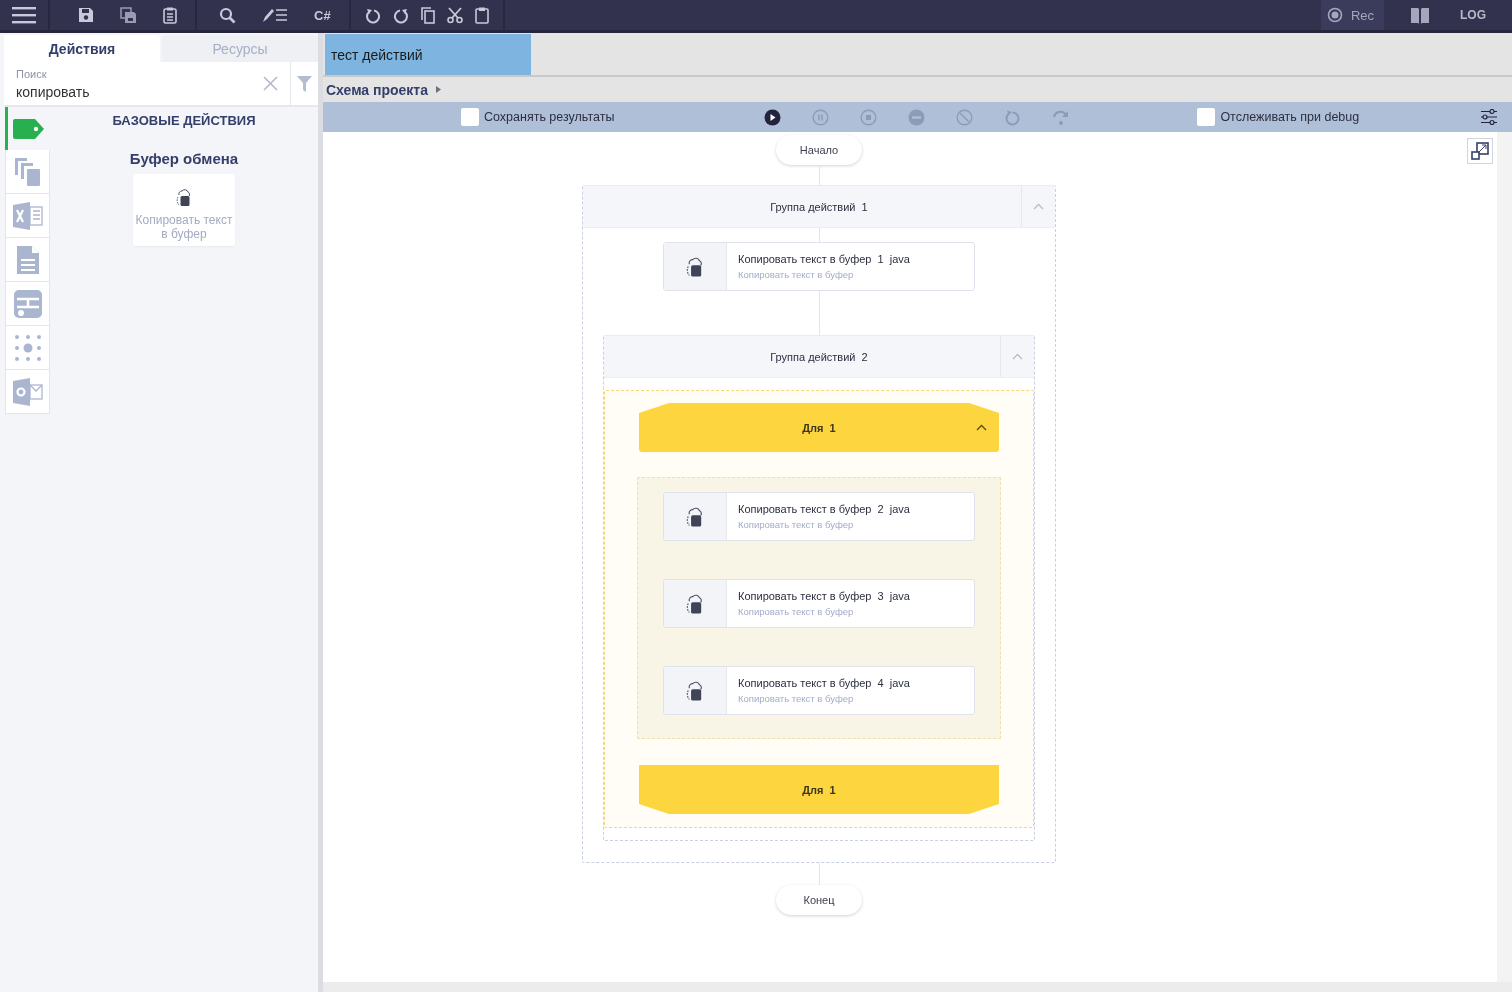  Describe the element at coordinates (270, 83) in the screenshot. I see `close-icon` at that location.